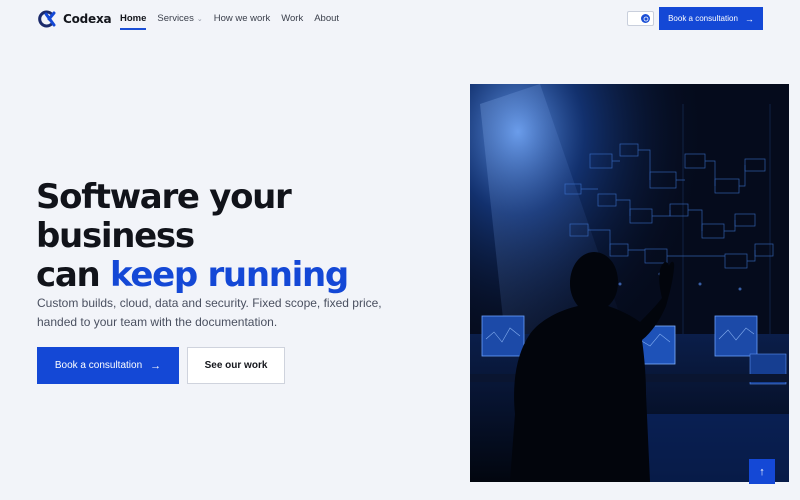  What do you see at coordinates (292, 18) in the screenshot?
I see `nav-work: Work` at bounding box center [292, 18].